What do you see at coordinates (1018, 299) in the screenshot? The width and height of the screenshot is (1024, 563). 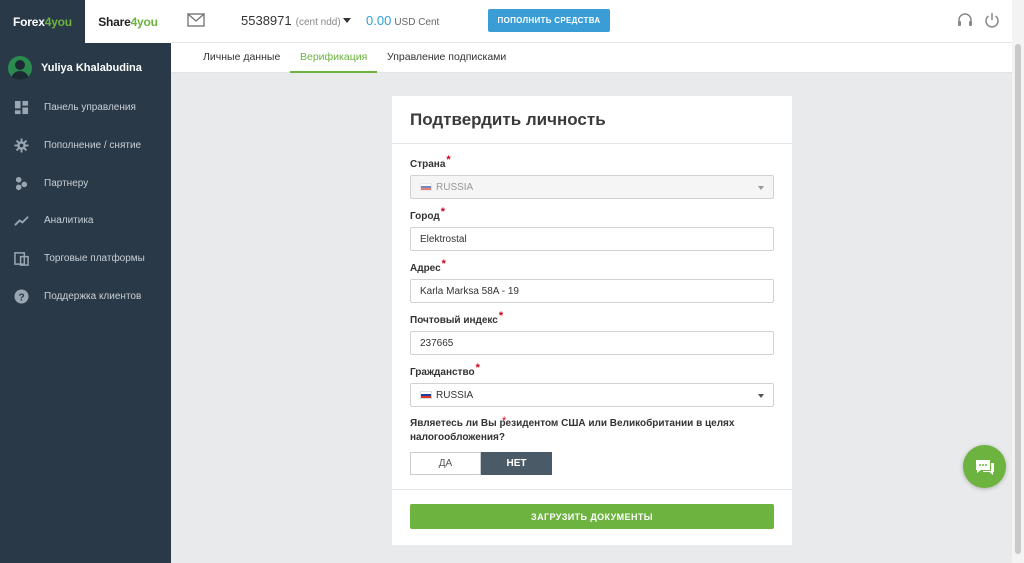 I see `scrollbar-thumb` at bounding box center [1018, 299].